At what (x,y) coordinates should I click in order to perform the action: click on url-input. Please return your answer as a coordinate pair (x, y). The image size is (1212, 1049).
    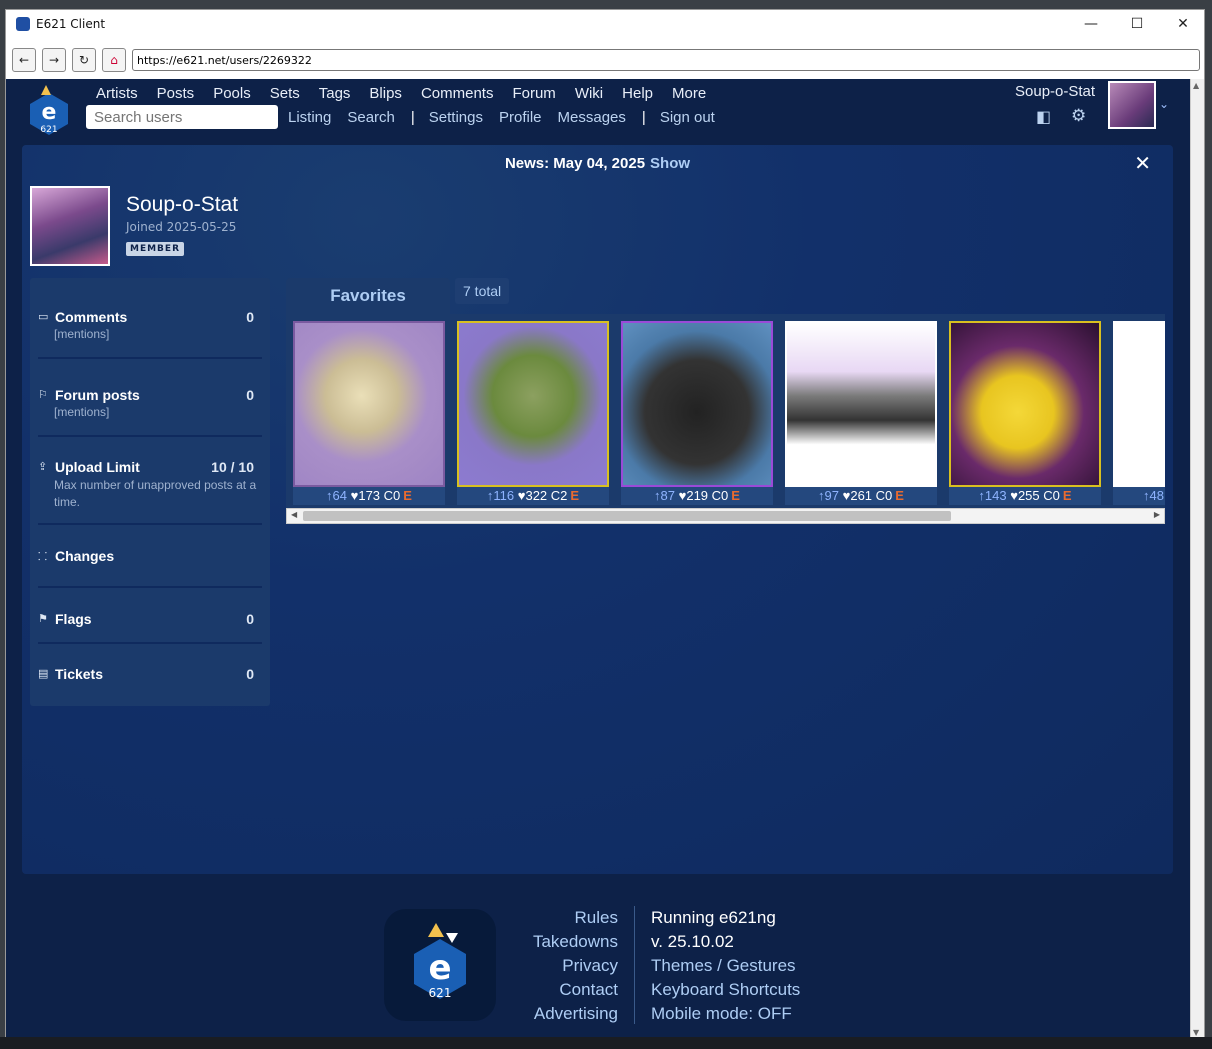
    Looking at the image, I should click on (666, 60).